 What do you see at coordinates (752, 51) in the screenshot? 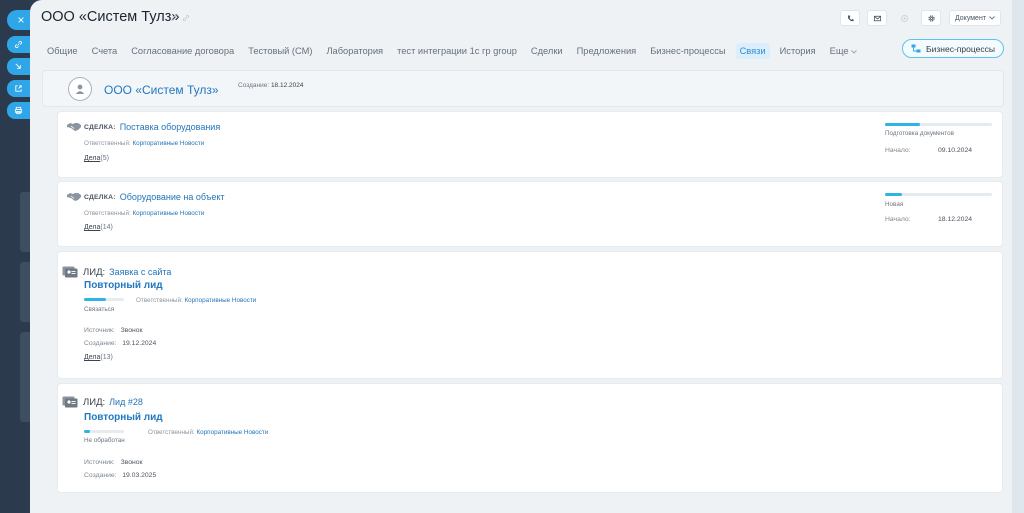
I see `tab-relations: Связи` at bounding box center [752, 51].